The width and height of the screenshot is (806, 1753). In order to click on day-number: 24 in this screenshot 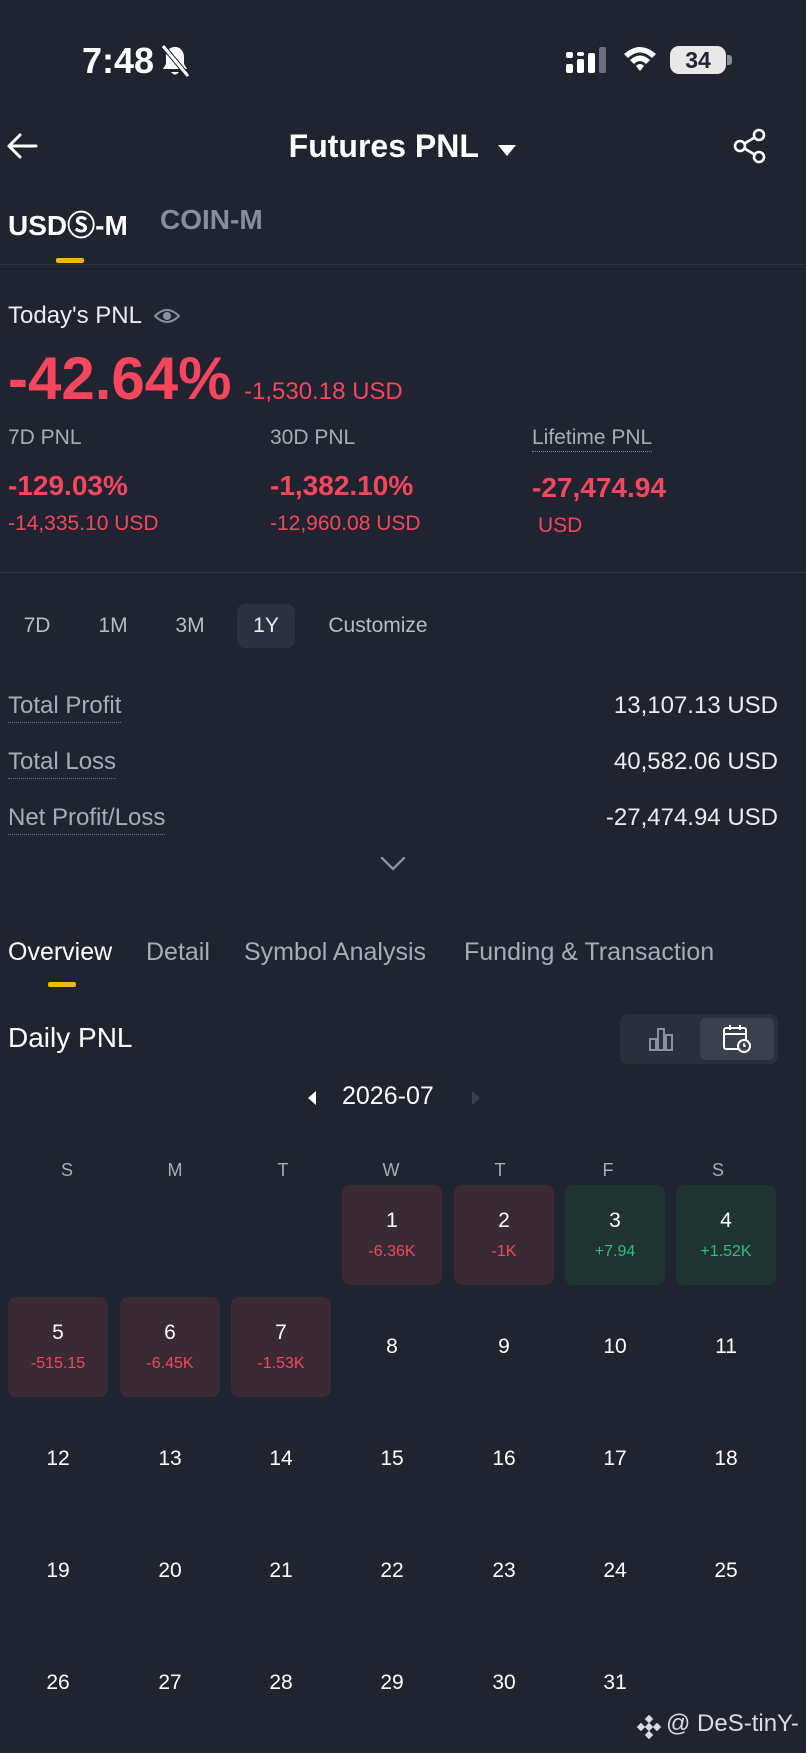, I will do `click(615, 1570)`.